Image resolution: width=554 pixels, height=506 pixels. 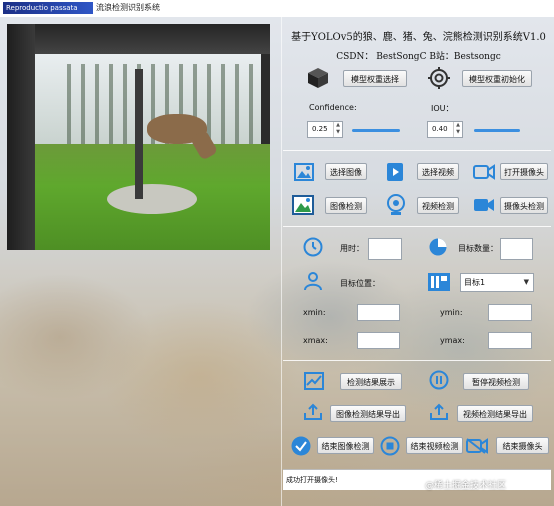 I want to click on time-field, so click(x=385, y=249).